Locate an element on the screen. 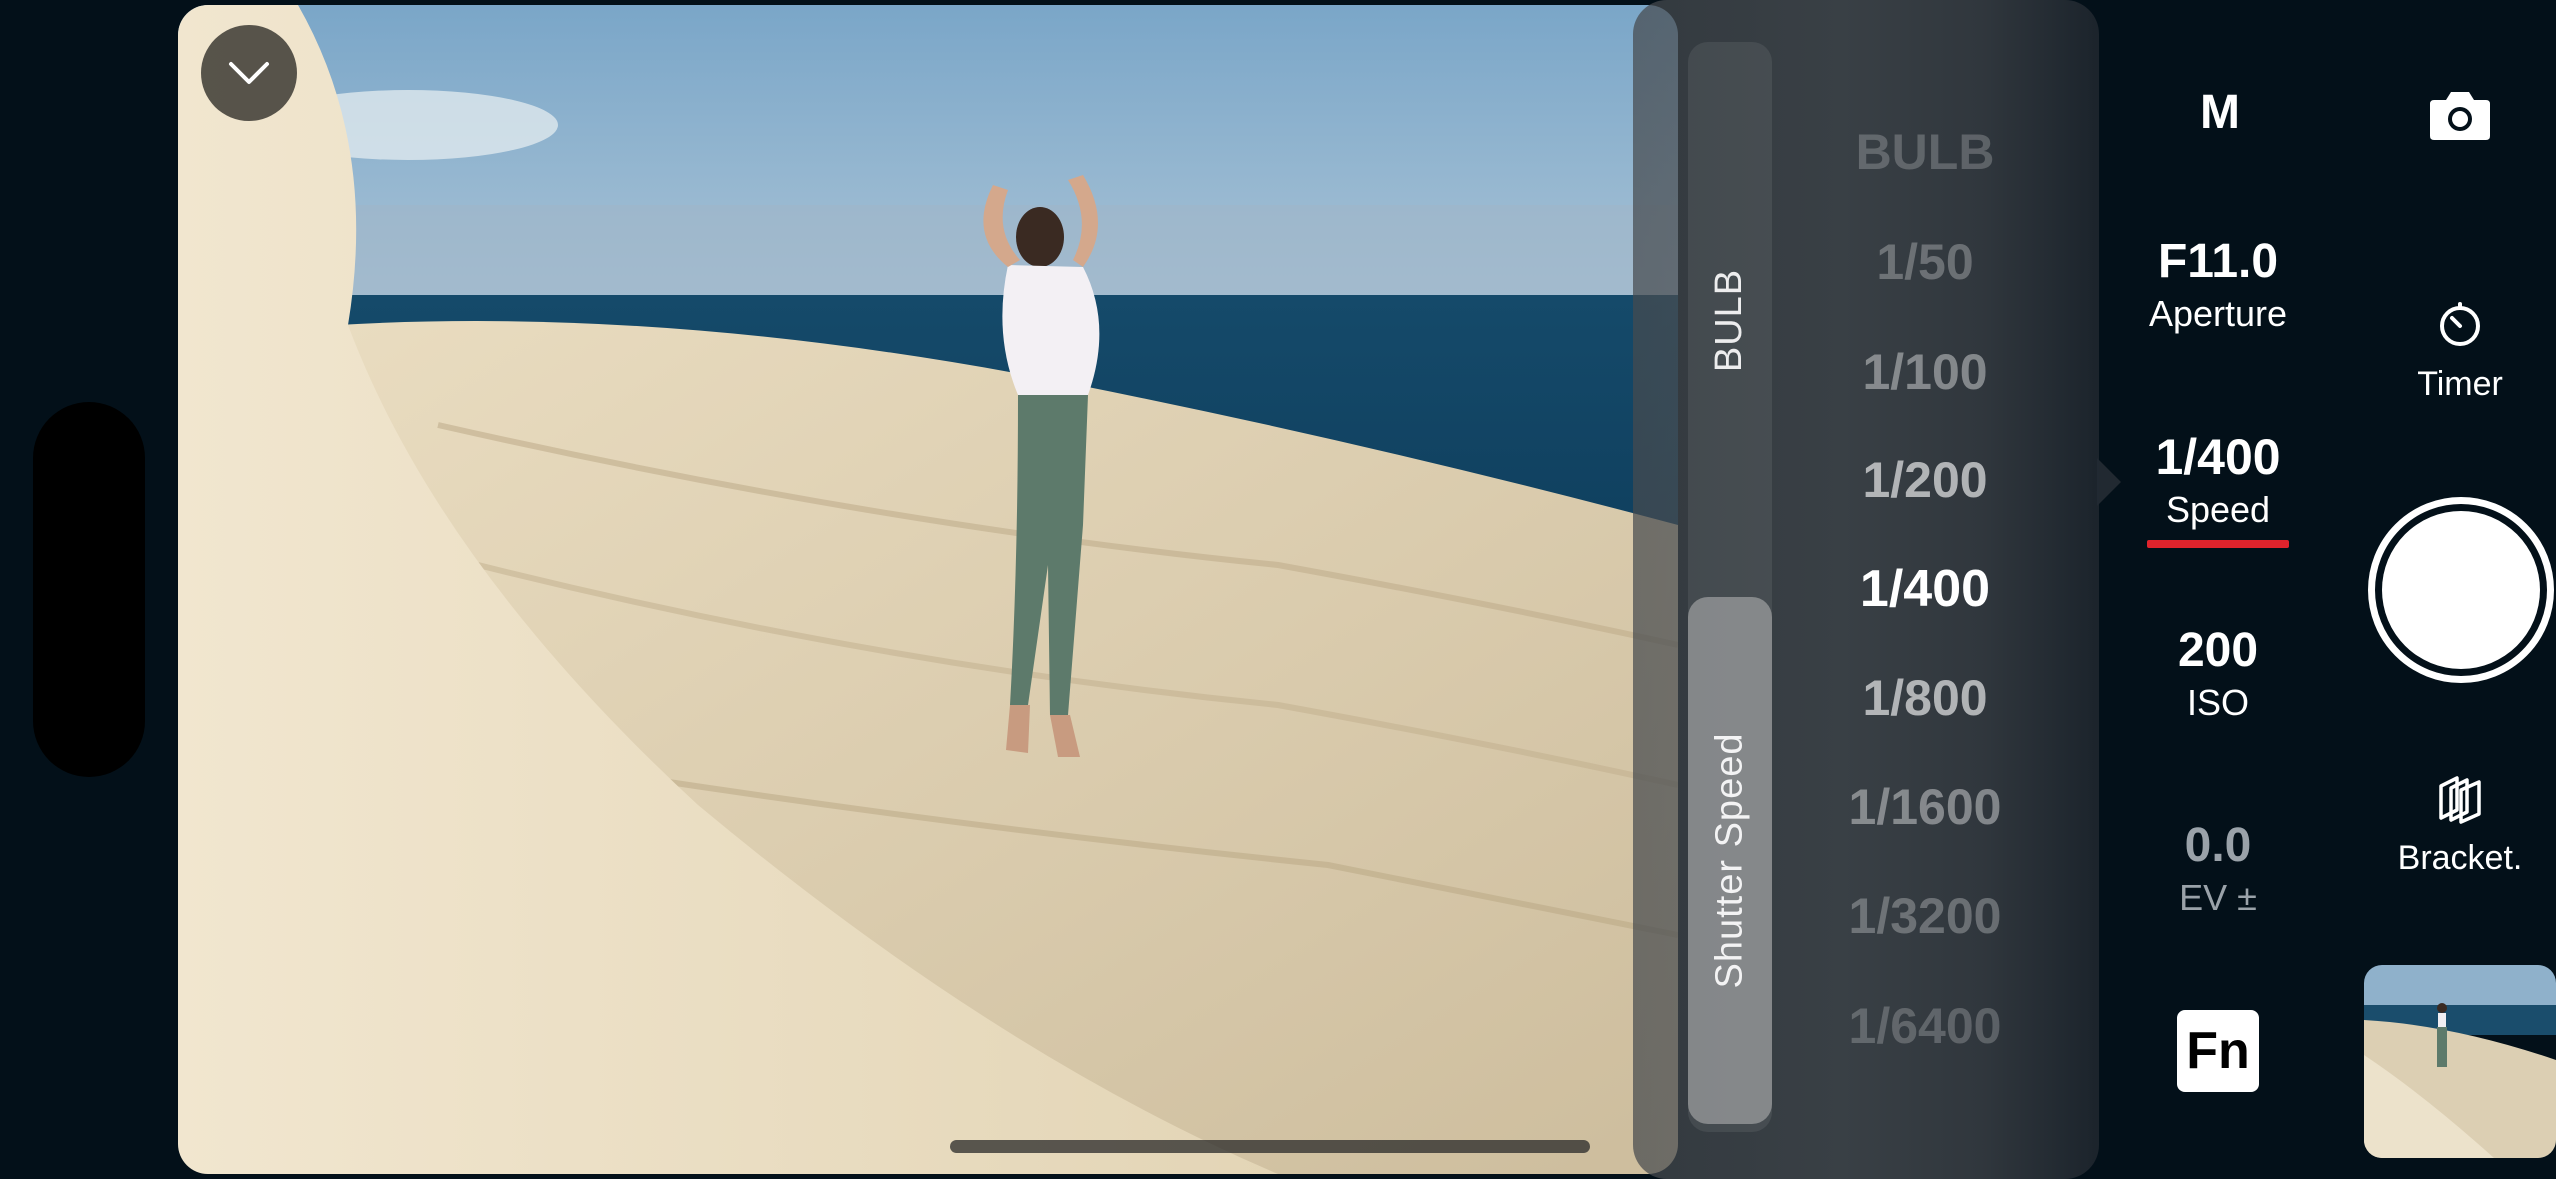 This screenshot has height=1179, width=2556. speed-option: 1/100 is located at coordinates (1925, 372).